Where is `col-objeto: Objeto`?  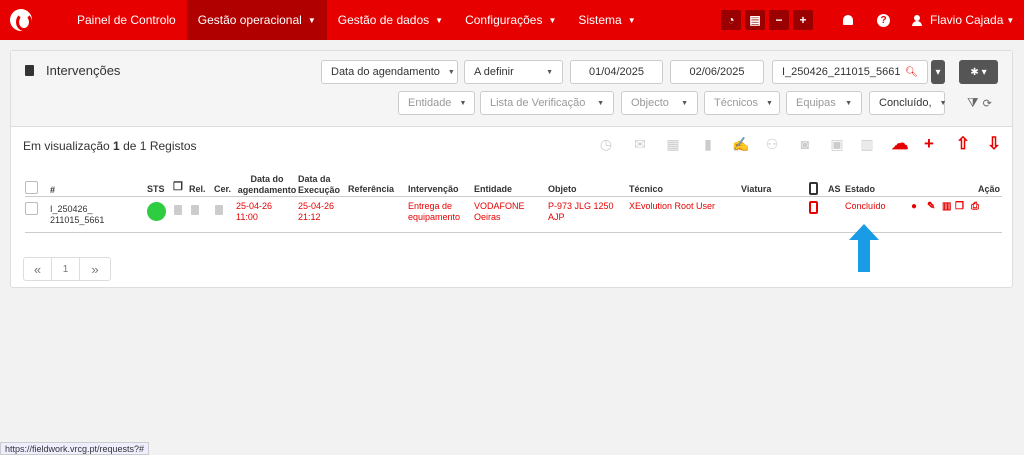
col-objeto: Objeto is located at coordinates (562, 189).